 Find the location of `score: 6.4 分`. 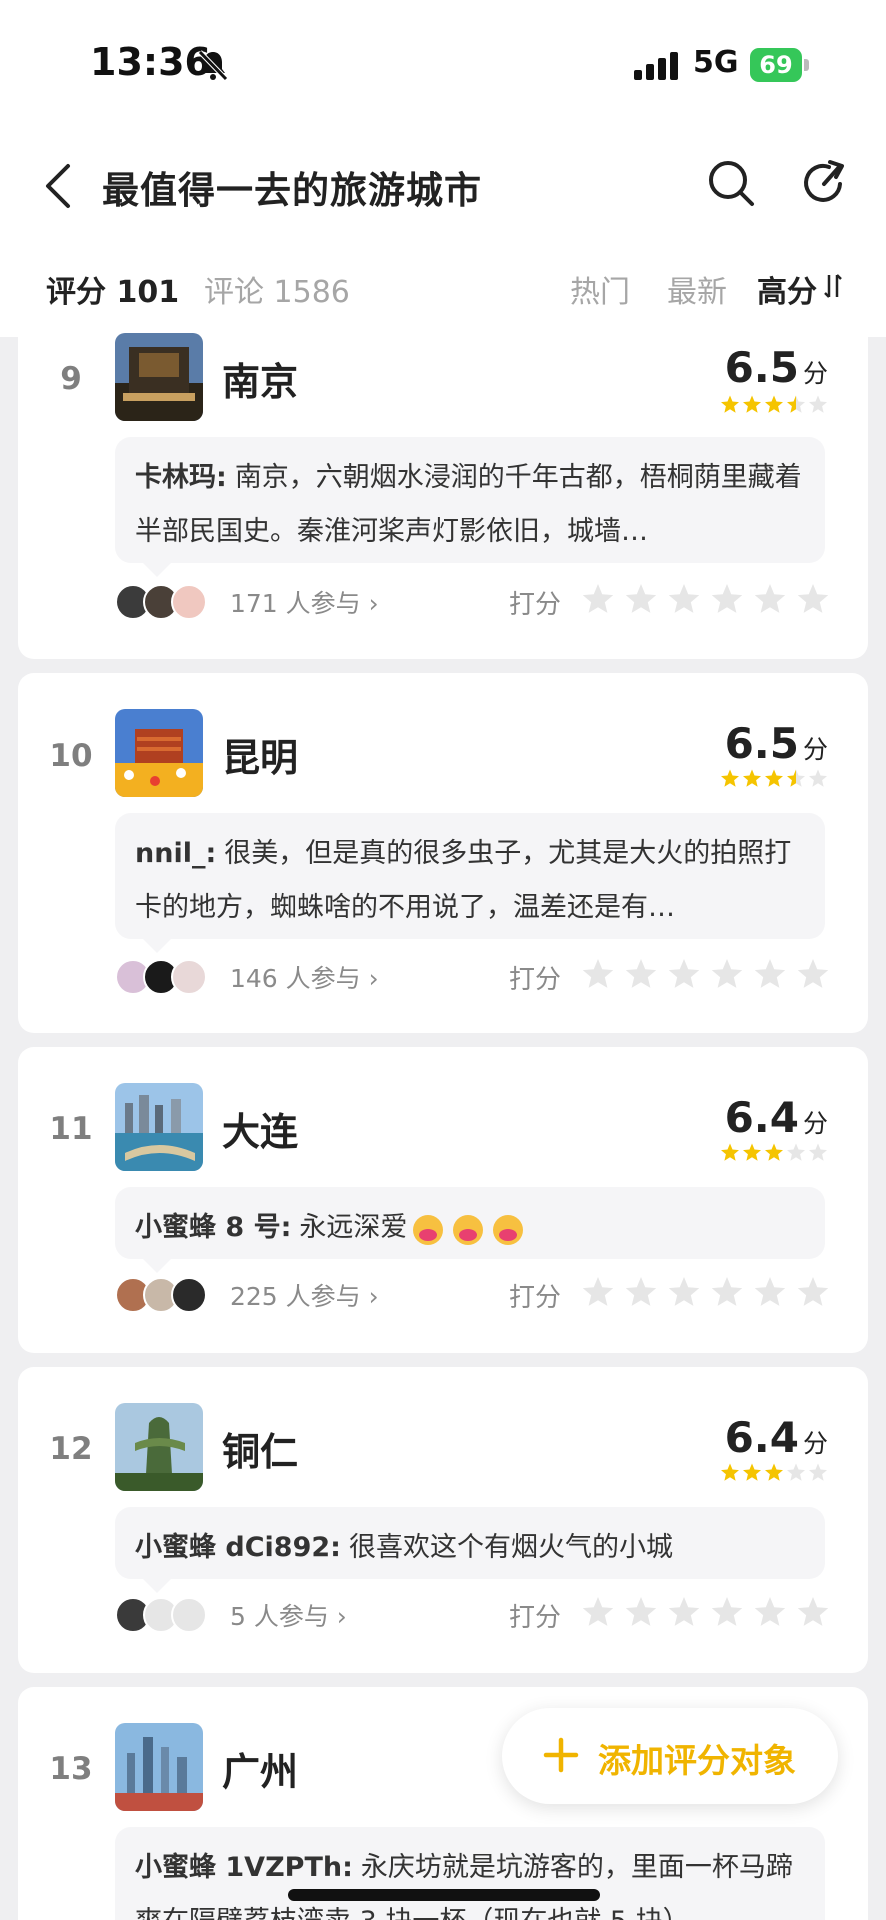

score: 6.4 分 is located at coordinates (776, 1437).